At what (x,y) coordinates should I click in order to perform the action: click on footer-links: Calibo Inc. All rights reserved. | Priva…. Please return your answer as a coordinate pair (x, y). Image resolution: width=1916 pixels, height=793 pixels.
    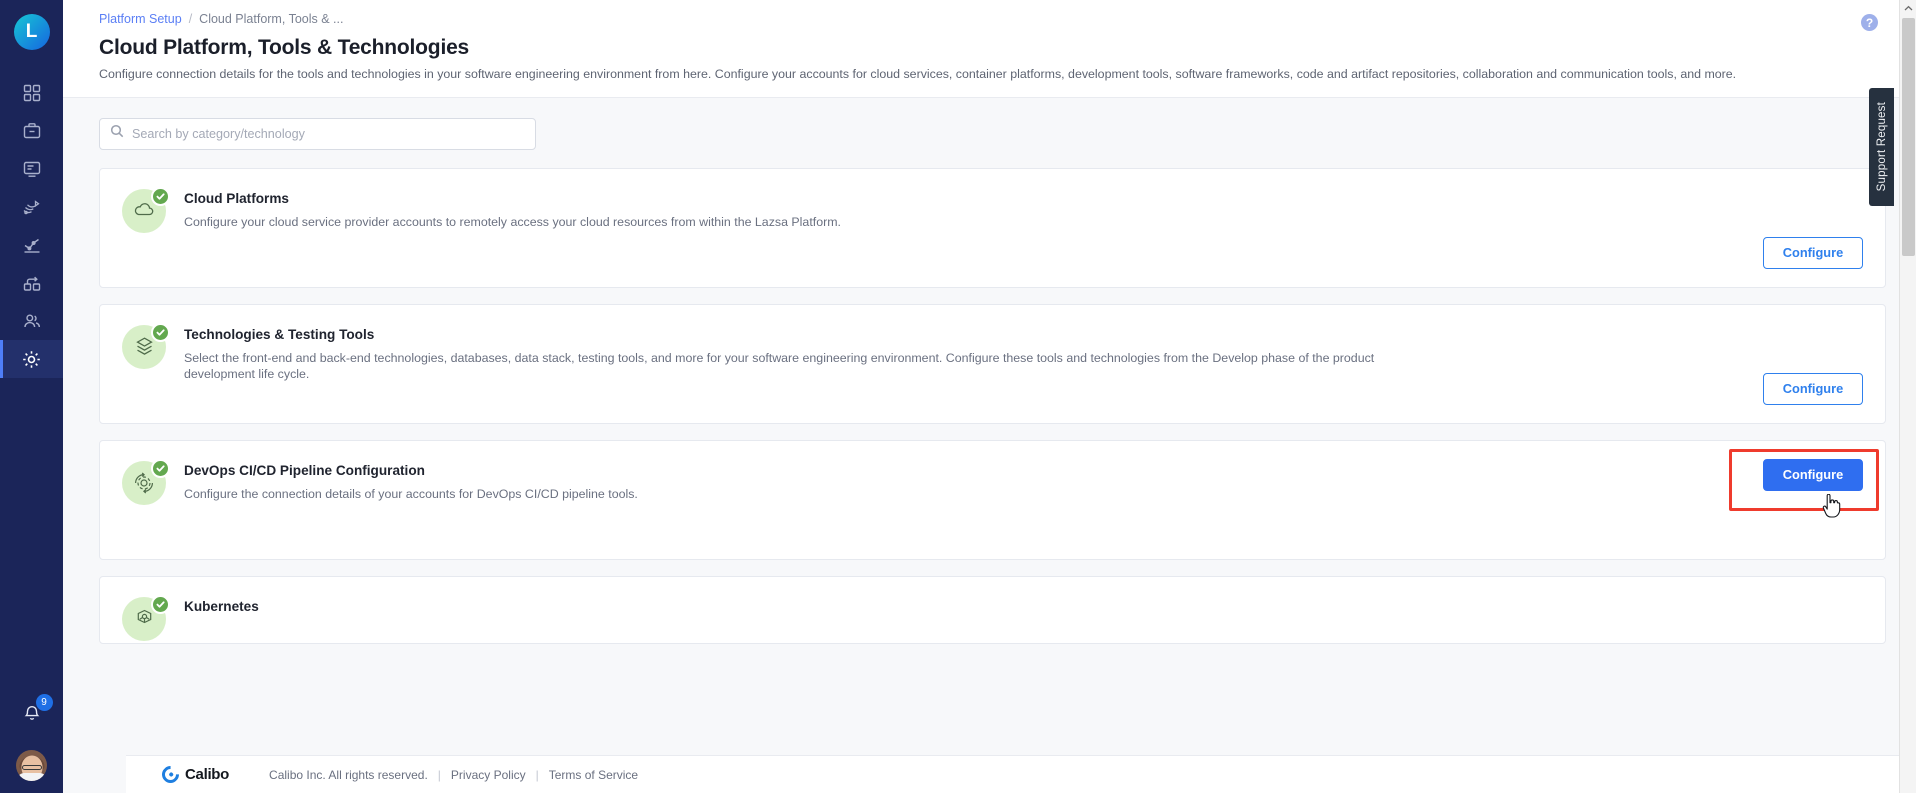
    Looking at the image, I should click on (453, 775).